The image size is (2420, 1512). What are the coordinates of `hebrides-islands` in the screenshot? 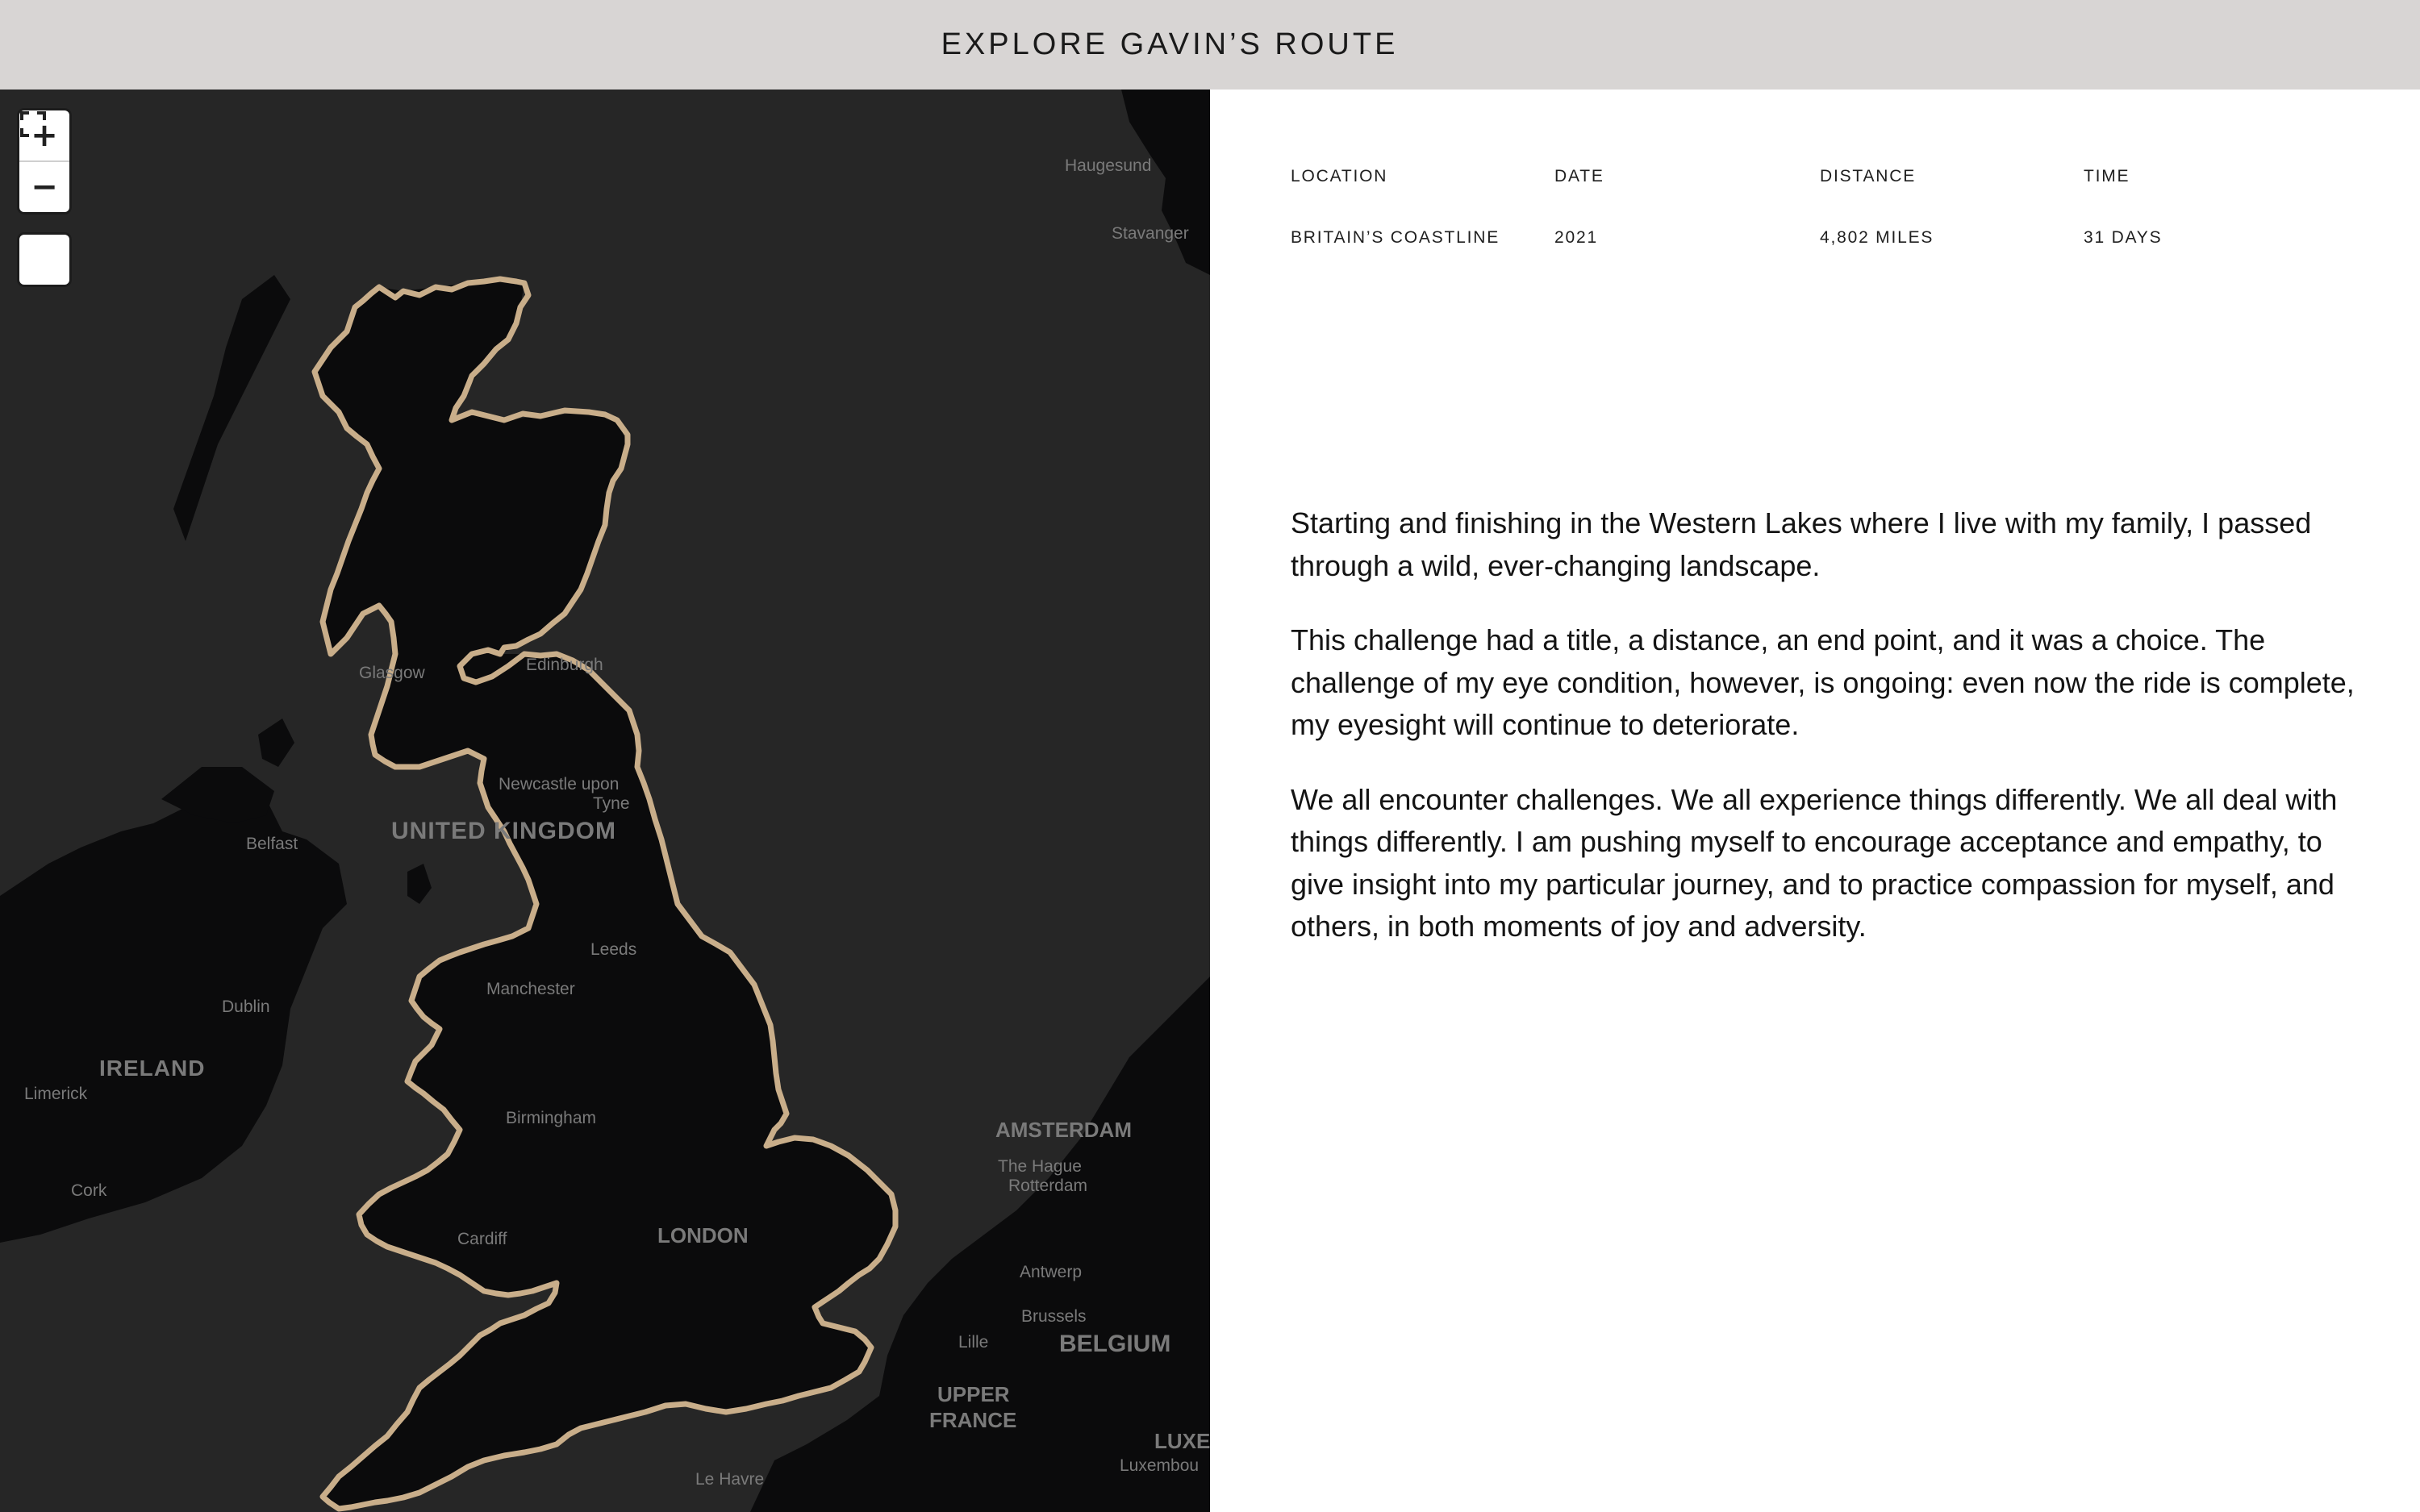 It's located at (231, 408).